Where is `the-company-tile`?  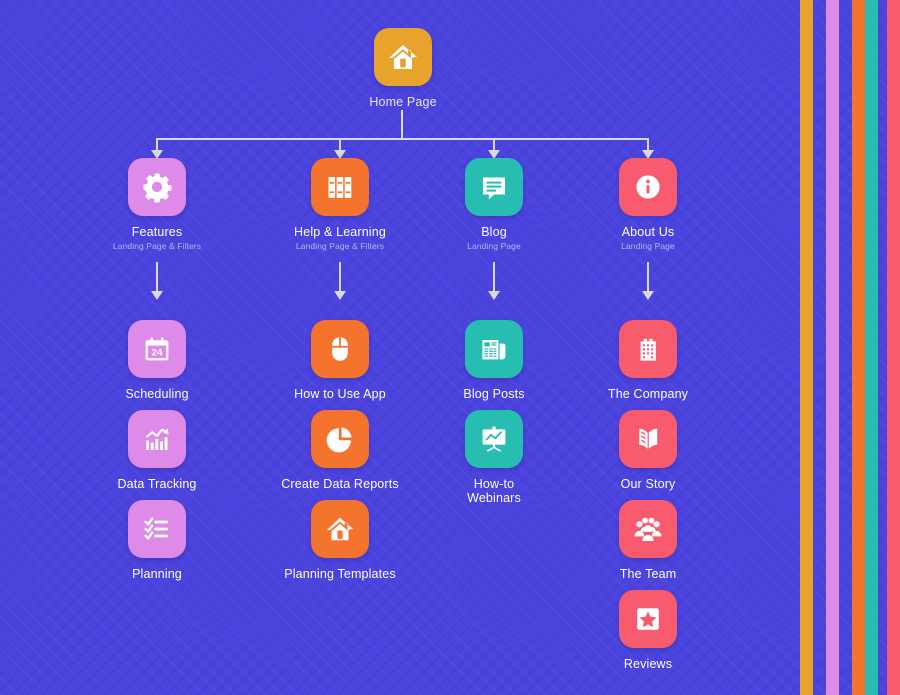
the-company-tile is located at coordinates (648, 349).